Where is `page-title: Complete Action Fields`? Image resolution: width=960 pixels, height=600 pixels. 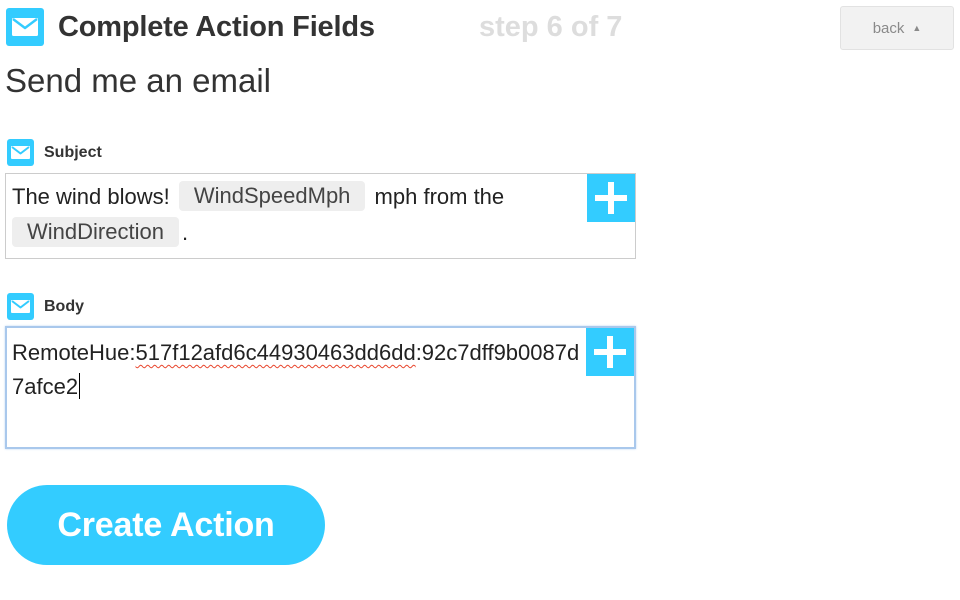 page-title: Complete Action Fields is located at coordinates (216, 26).